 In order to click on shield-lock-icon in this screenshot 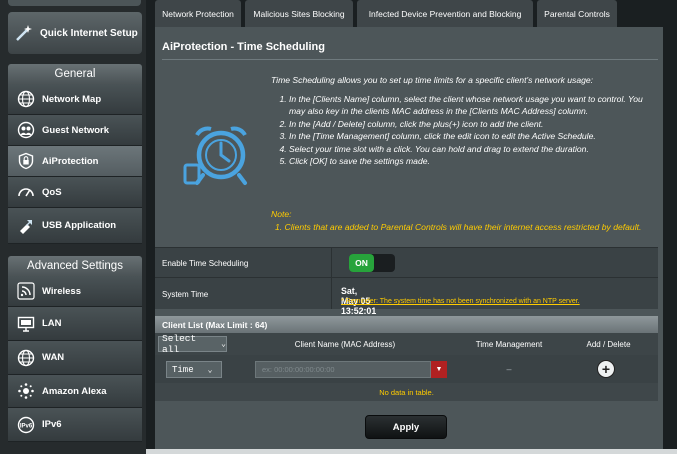, I will do `click(26, 161)`.